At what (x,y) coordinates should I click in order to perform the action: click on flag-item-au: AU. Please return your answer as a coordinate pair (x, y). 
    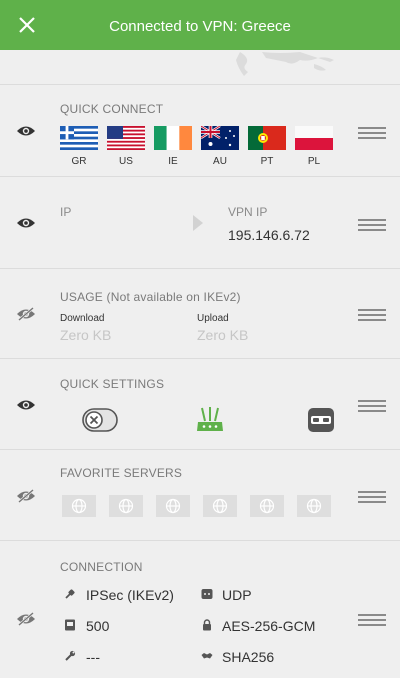
    Looking at the image, I should click on (220, 146).